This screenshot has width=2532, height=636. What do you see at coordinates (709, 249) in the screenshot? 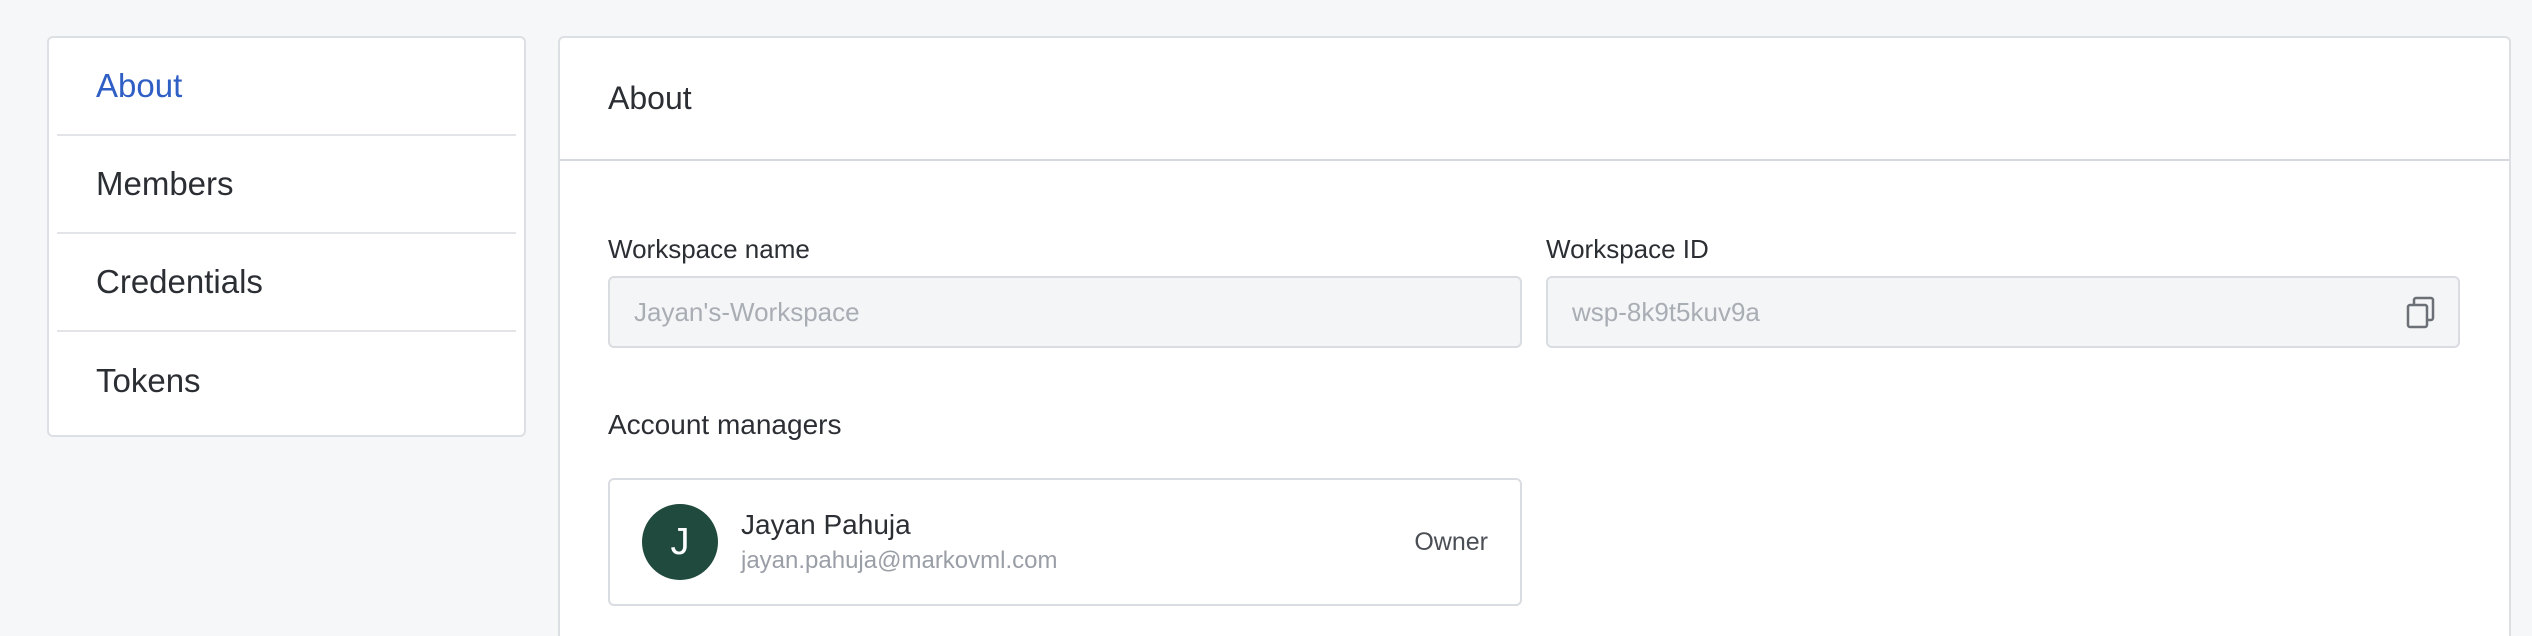
I see `workspace-name-label: Workspace name` at bounding box center [709, 249].